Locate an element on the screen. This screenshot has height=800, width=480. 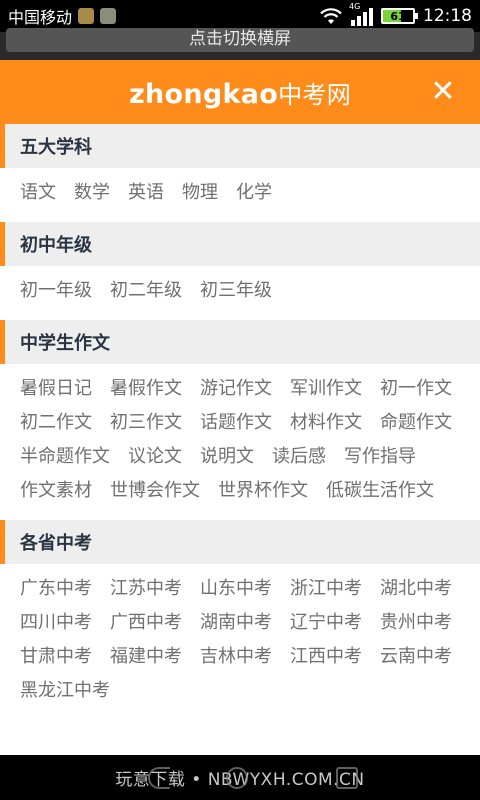
category-link: 世界杯作文 is located at coordinates (263, 491).